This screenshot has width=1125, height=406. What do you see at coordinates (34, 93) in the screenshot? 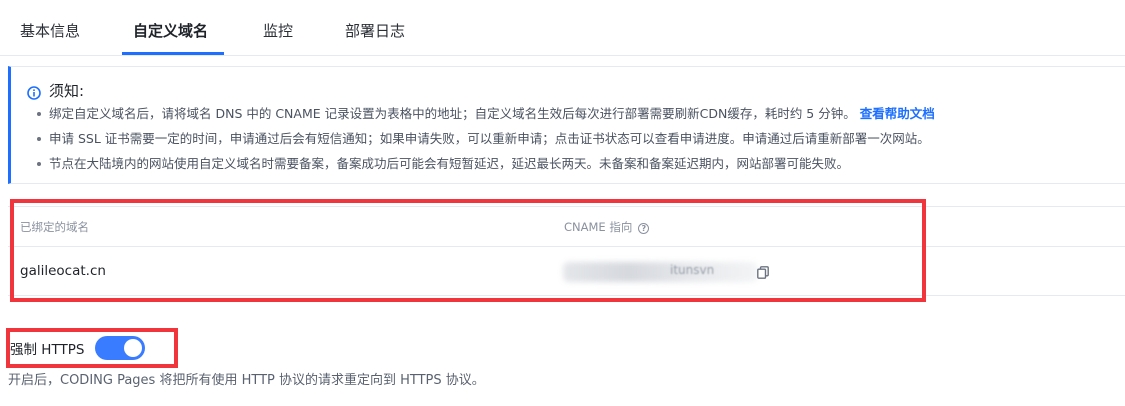
I see `info-icon` at bounding box center [34, 93].